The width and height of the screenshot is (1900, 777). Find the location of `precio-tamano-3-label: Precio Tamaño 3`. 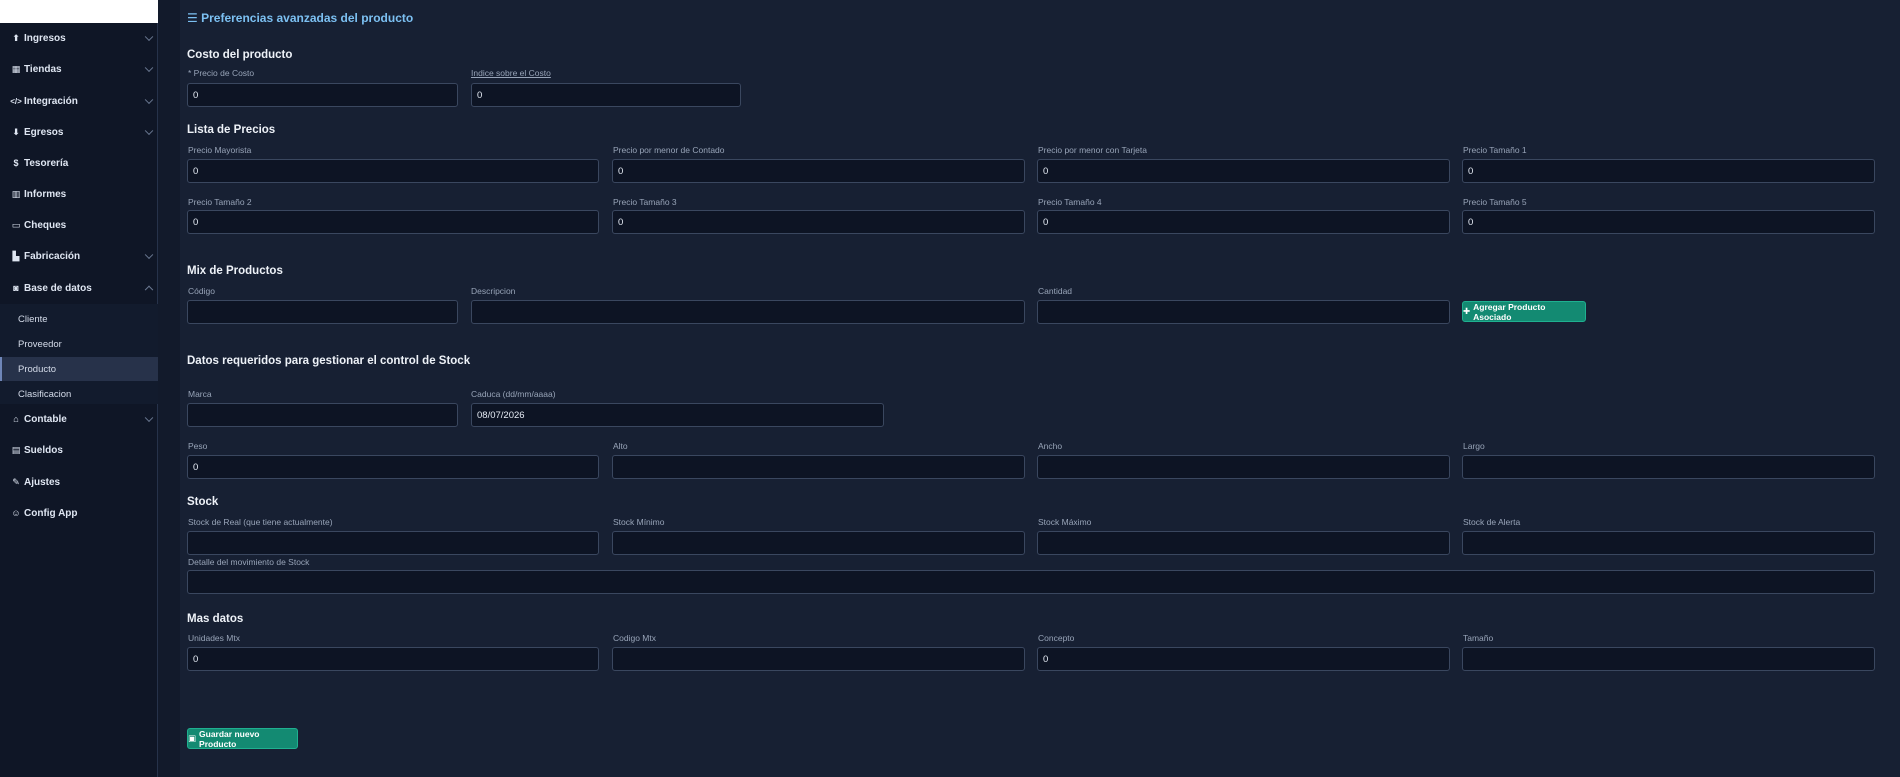

precio-tamano-3-label: Precio Tamaño 3 is located at coordinates (645, 202).